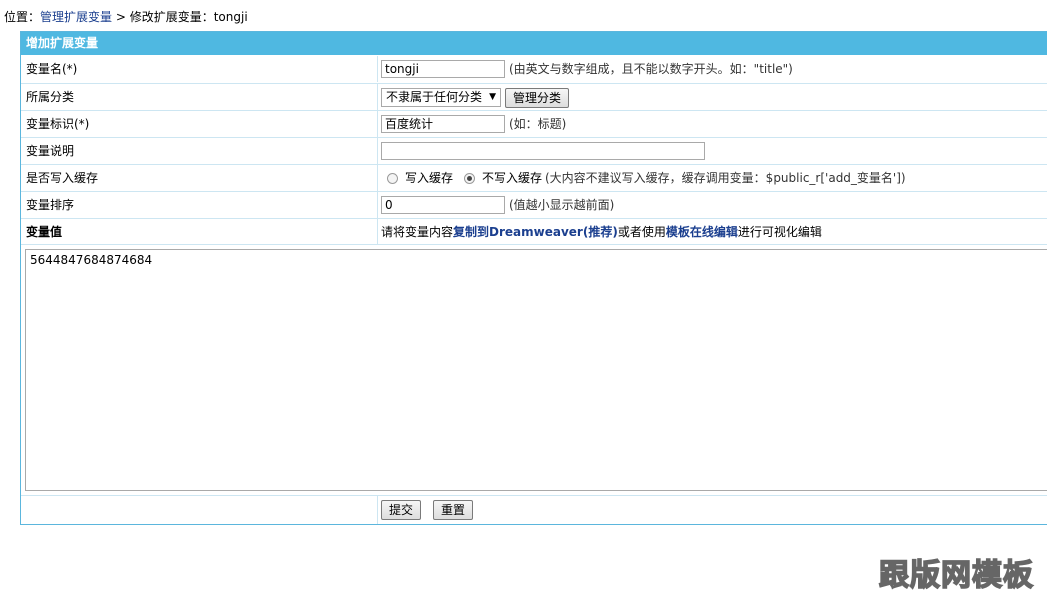  Describe the element at coordinates (44, 232) in the screenshot. I see `var-value-label: 变量值` at that location.